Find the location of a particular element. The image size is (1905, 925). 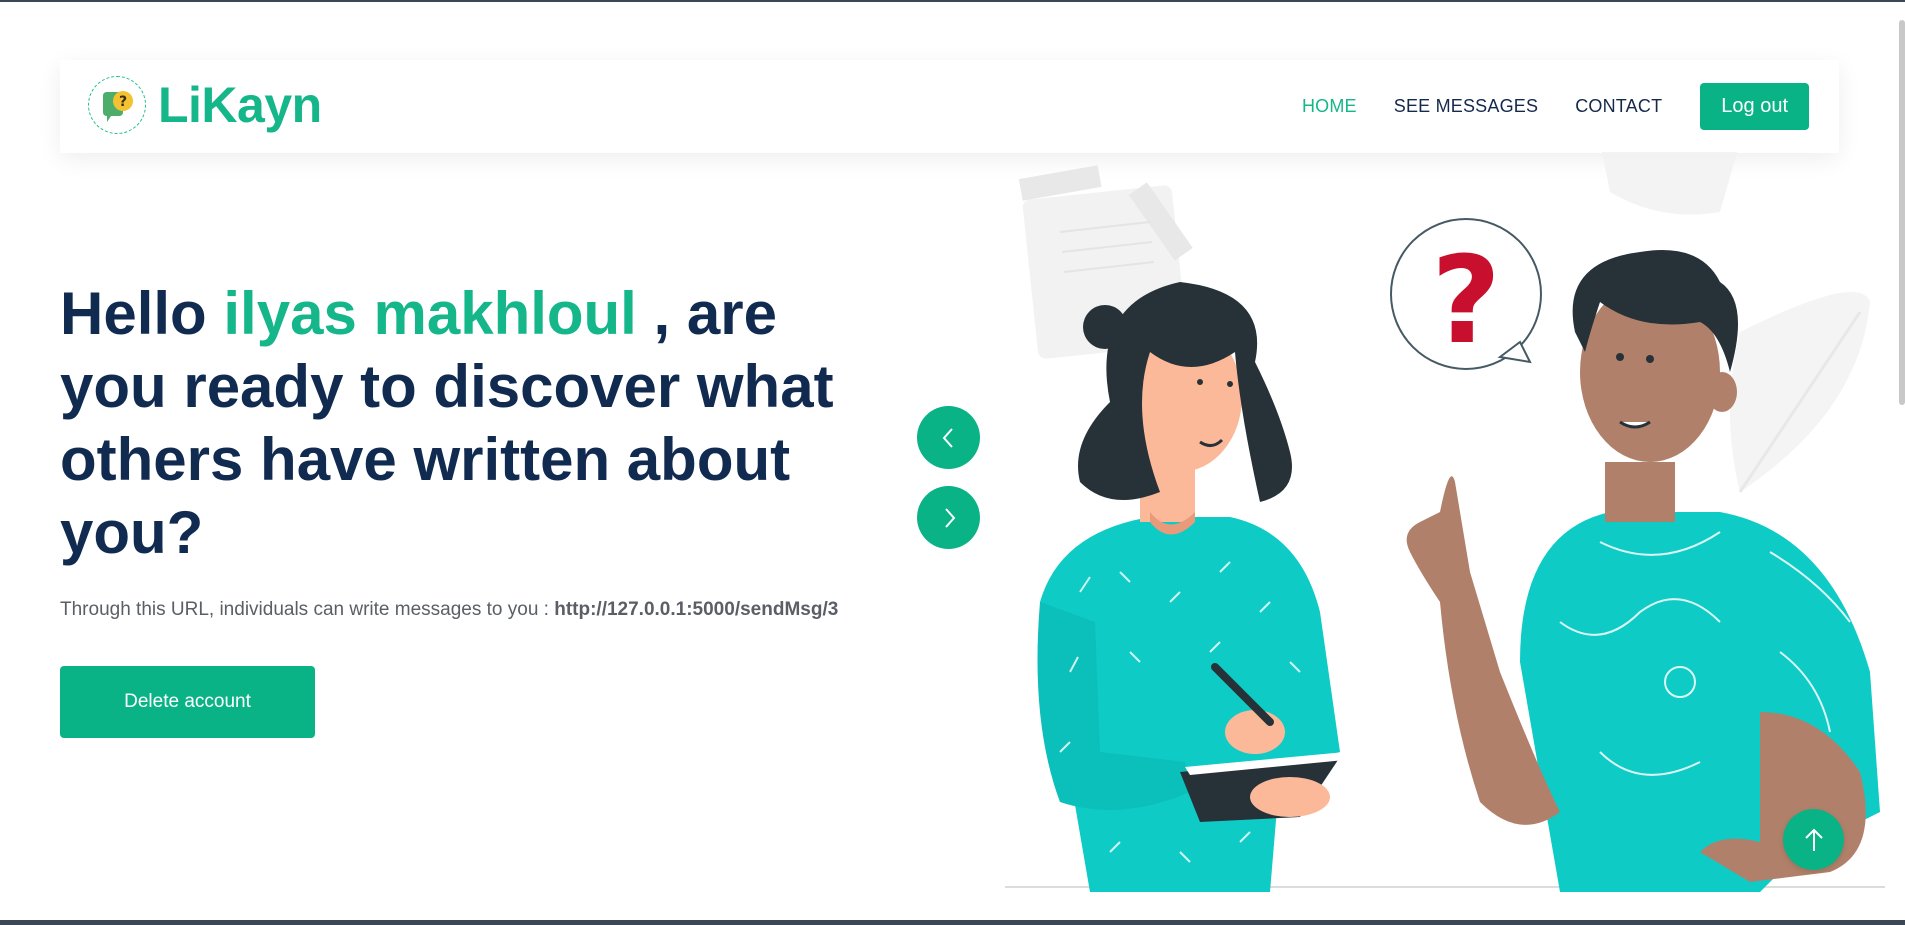

woman-figure is located at coordinates (1191, 587).